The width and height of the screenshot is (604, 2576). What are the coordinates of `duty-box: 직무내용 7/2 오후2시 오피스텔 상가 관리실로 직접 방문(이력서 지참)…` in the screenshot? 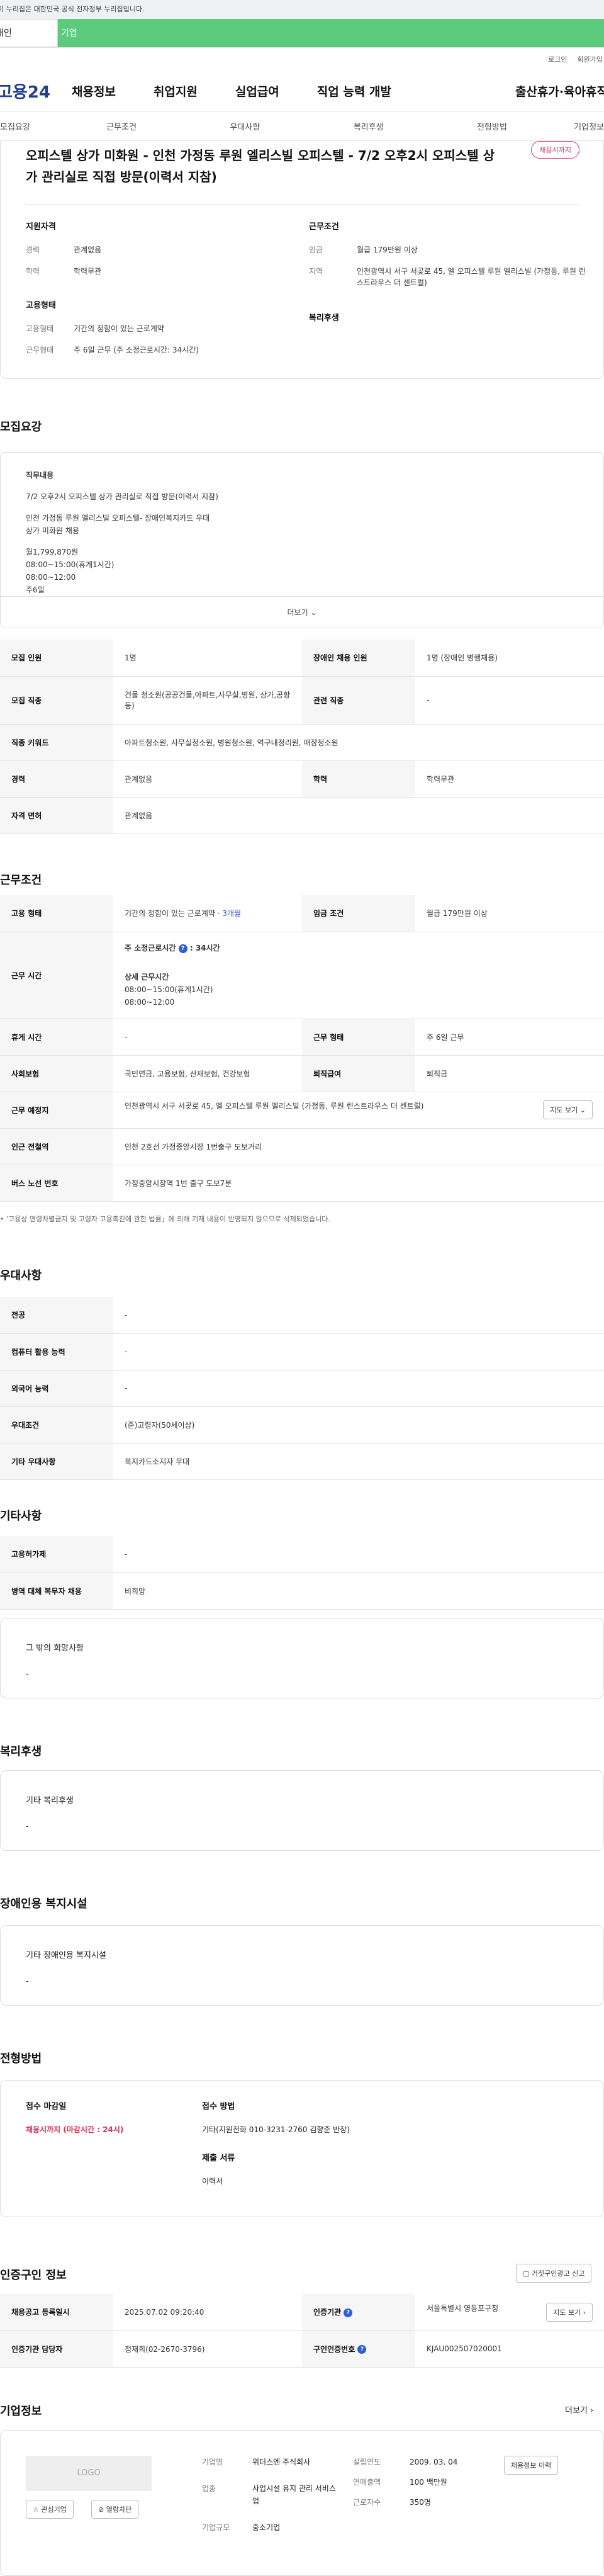 It's located at (302, 540).